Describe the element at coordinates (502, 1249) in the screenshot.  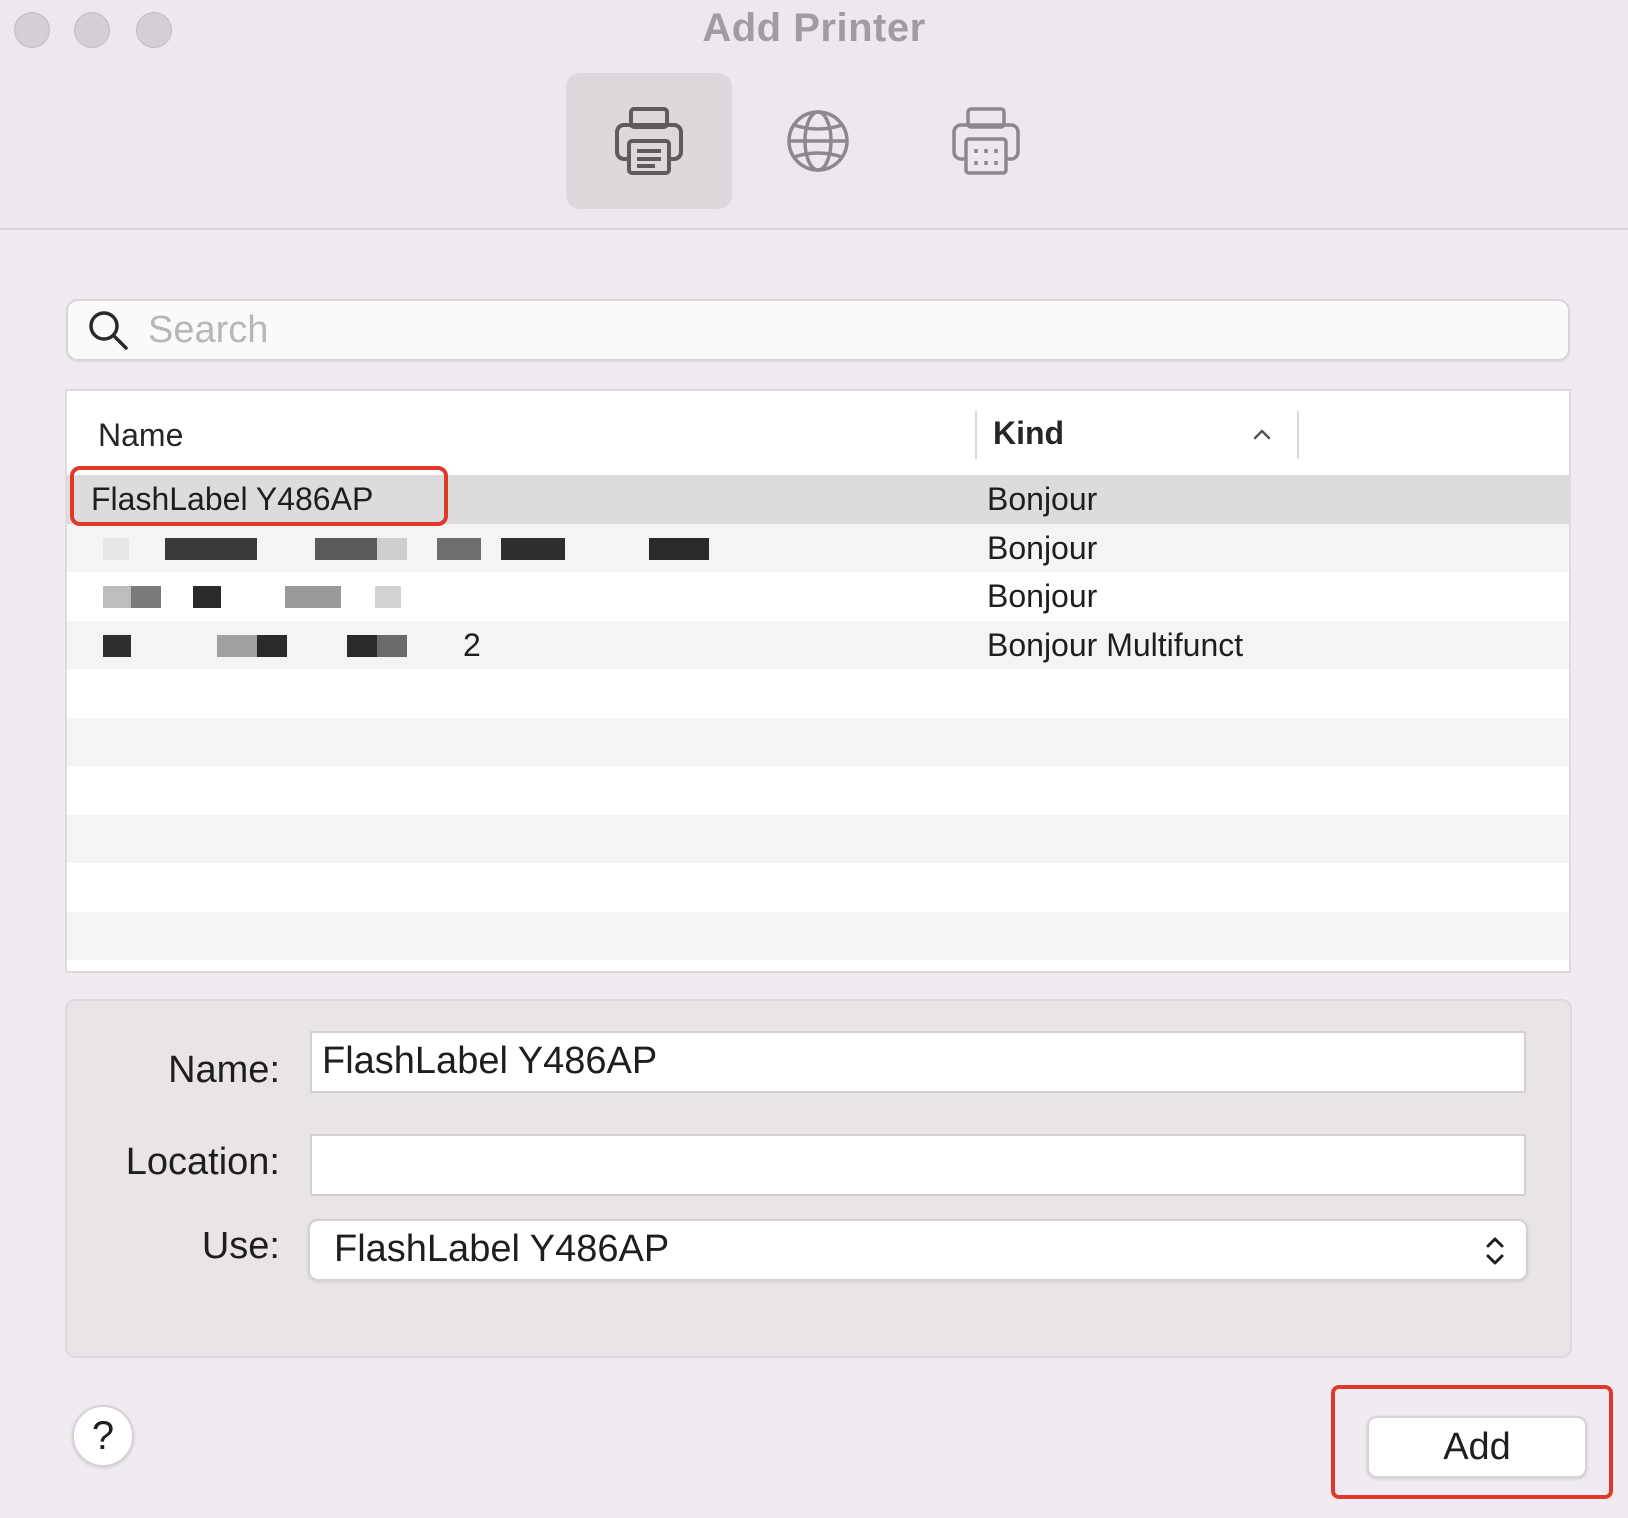
I see `use-driver-value: FlashLabel Y486AP` at that location.